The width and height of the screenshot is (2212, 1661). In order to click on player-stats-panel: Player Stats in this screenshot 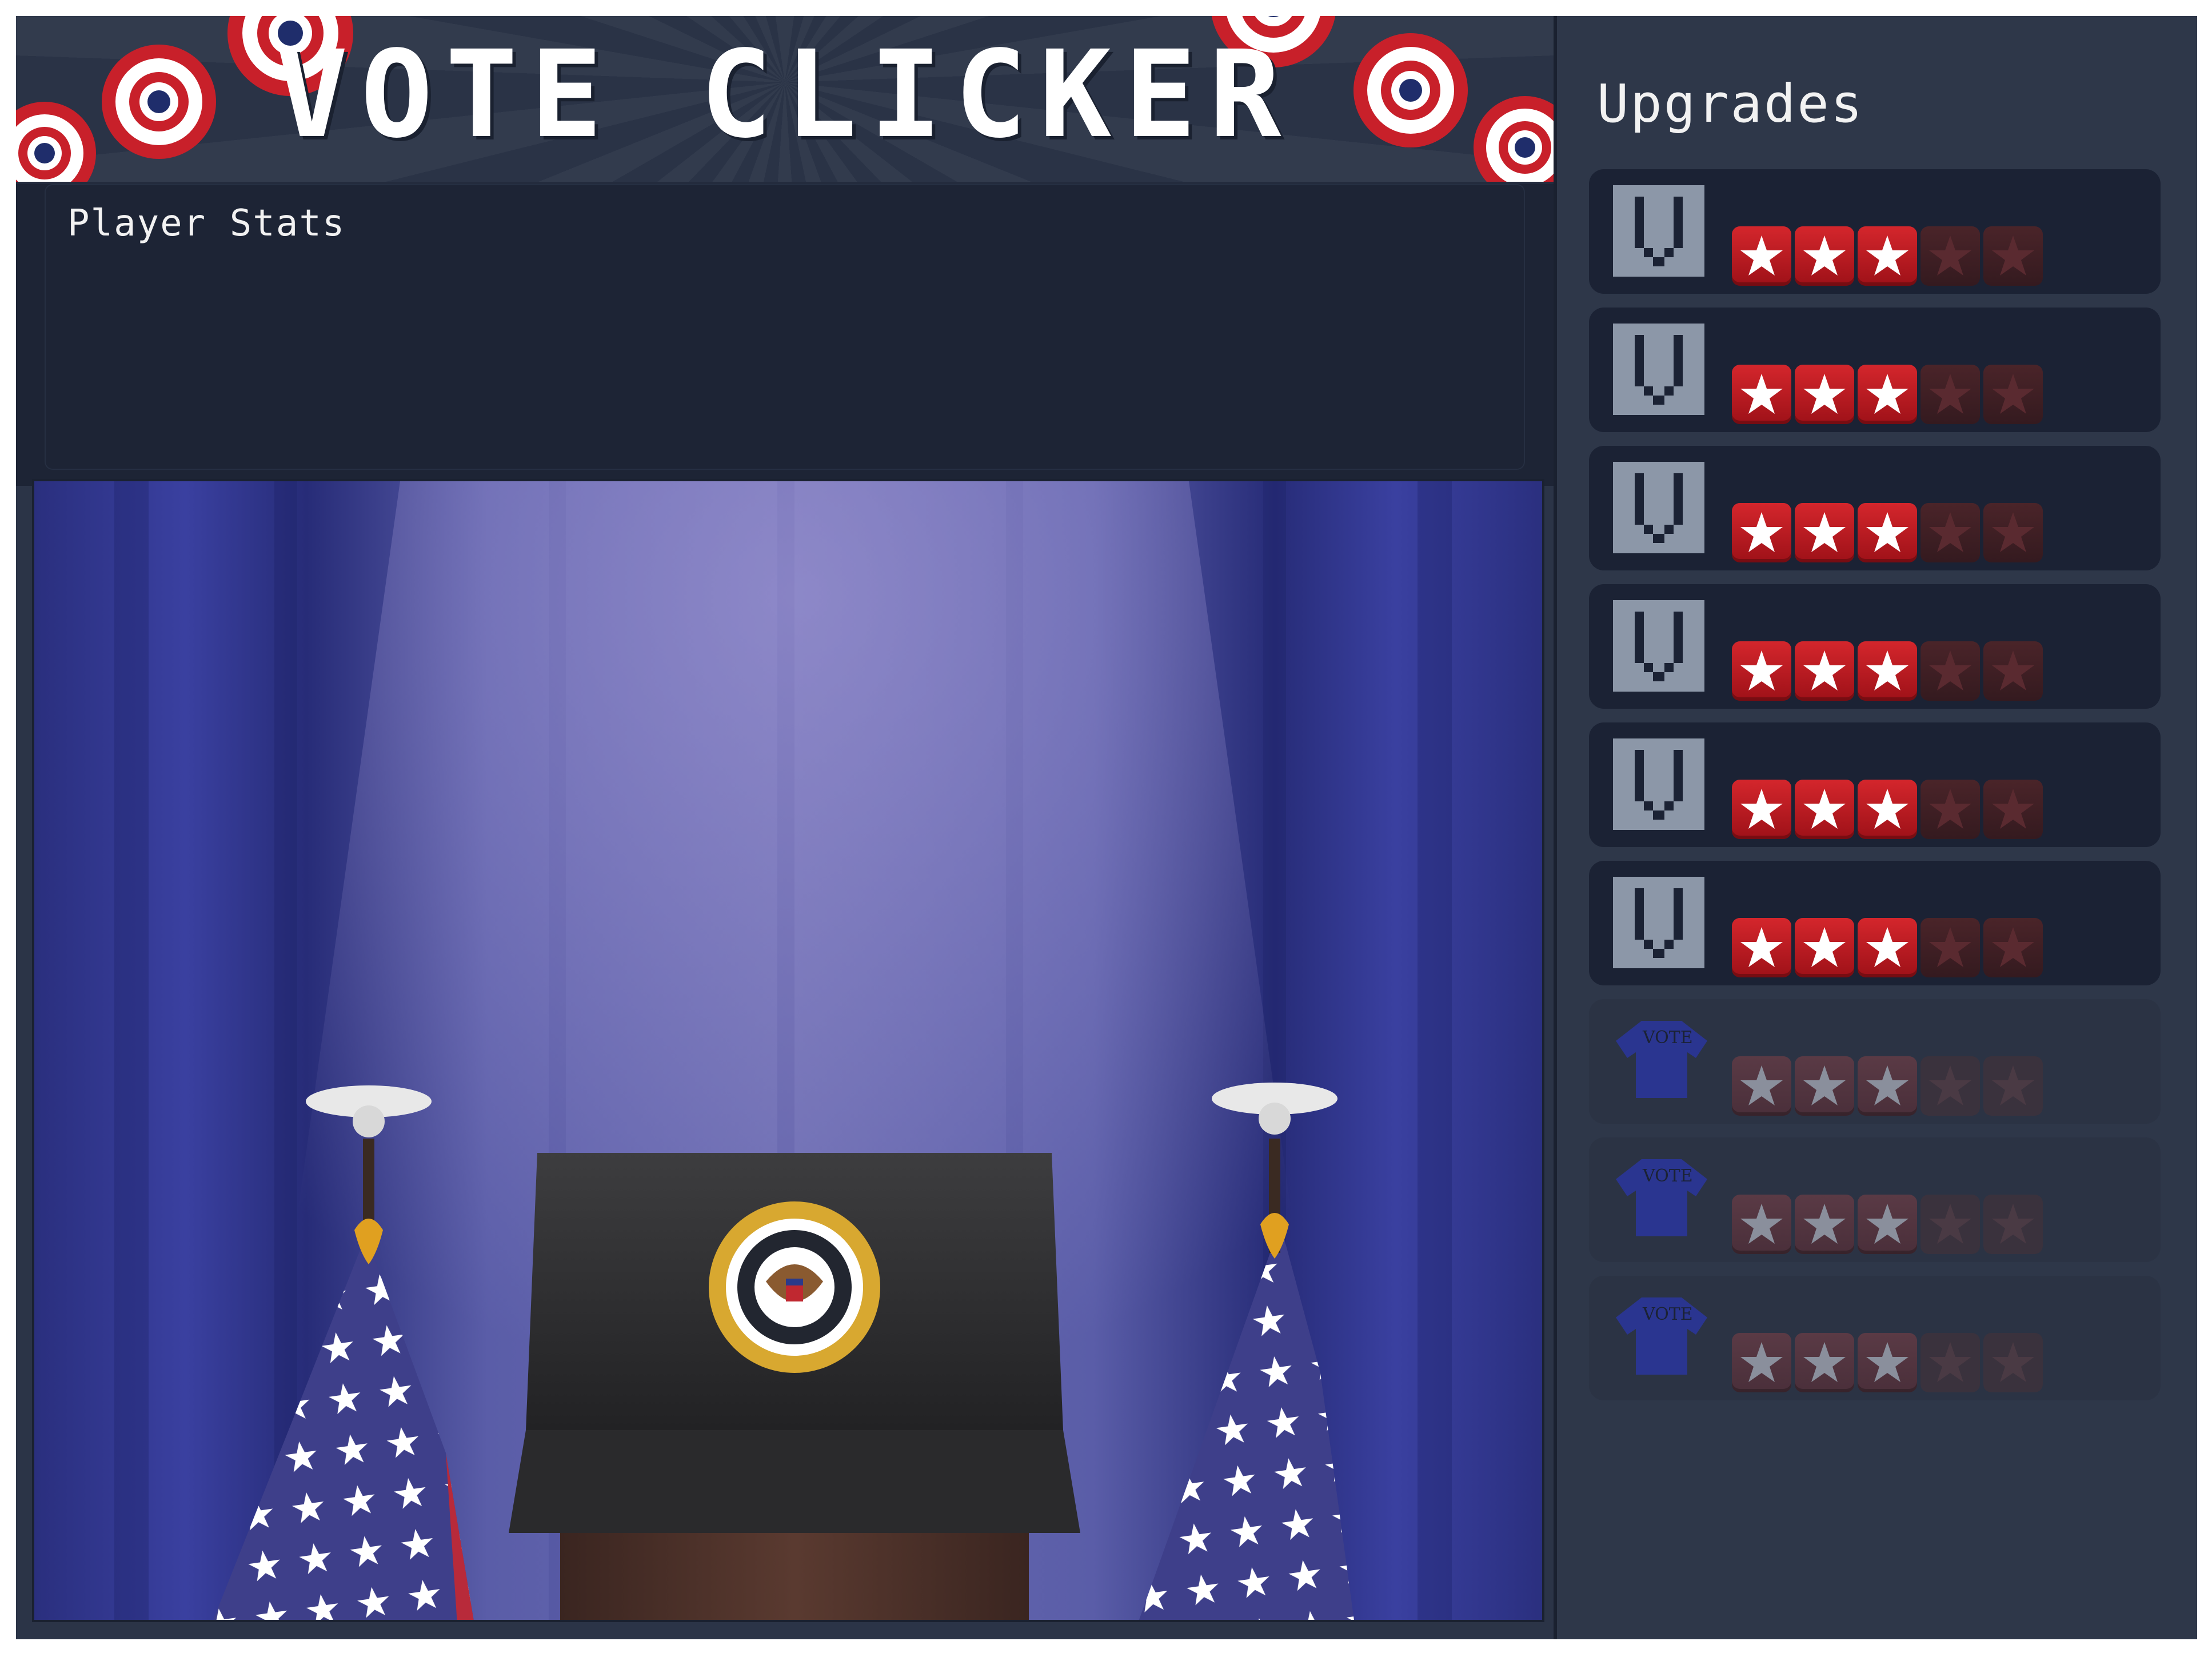, I will do `click(785, 334)`.